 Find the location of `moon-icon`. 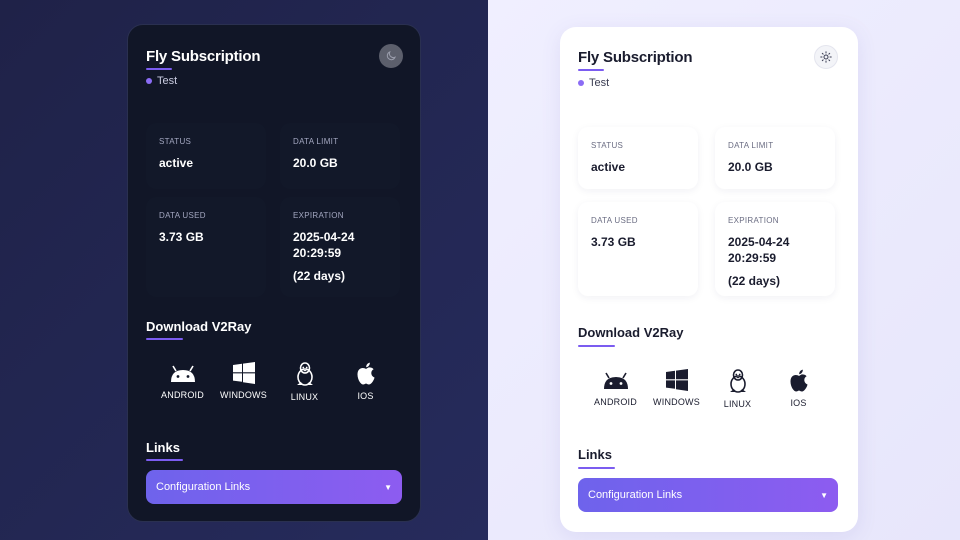

moon-icon is located at coordinates (391, 56).